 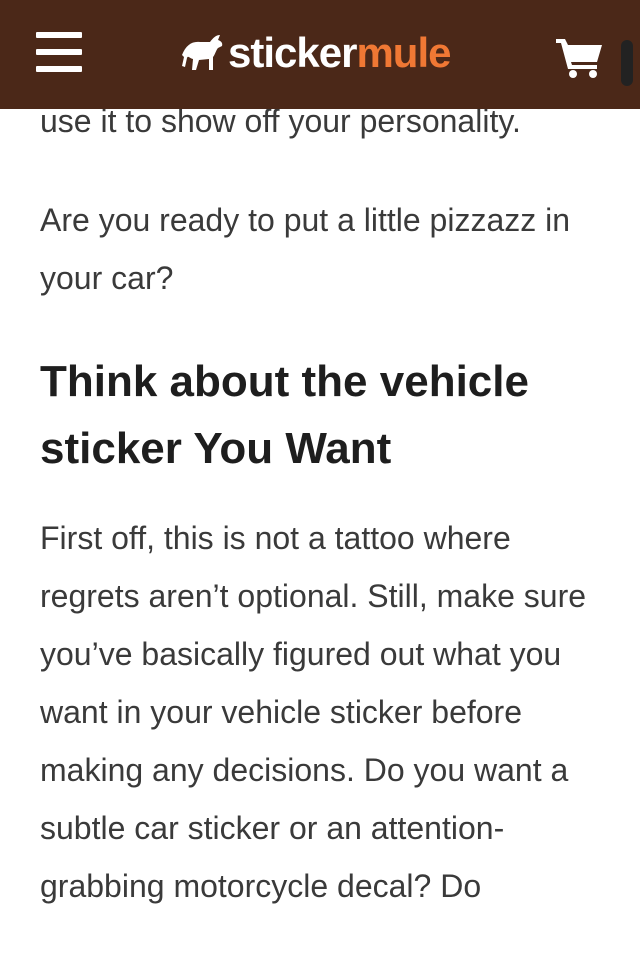 I want to click on hamburger-menu-icon, so click(x=59, y=52).